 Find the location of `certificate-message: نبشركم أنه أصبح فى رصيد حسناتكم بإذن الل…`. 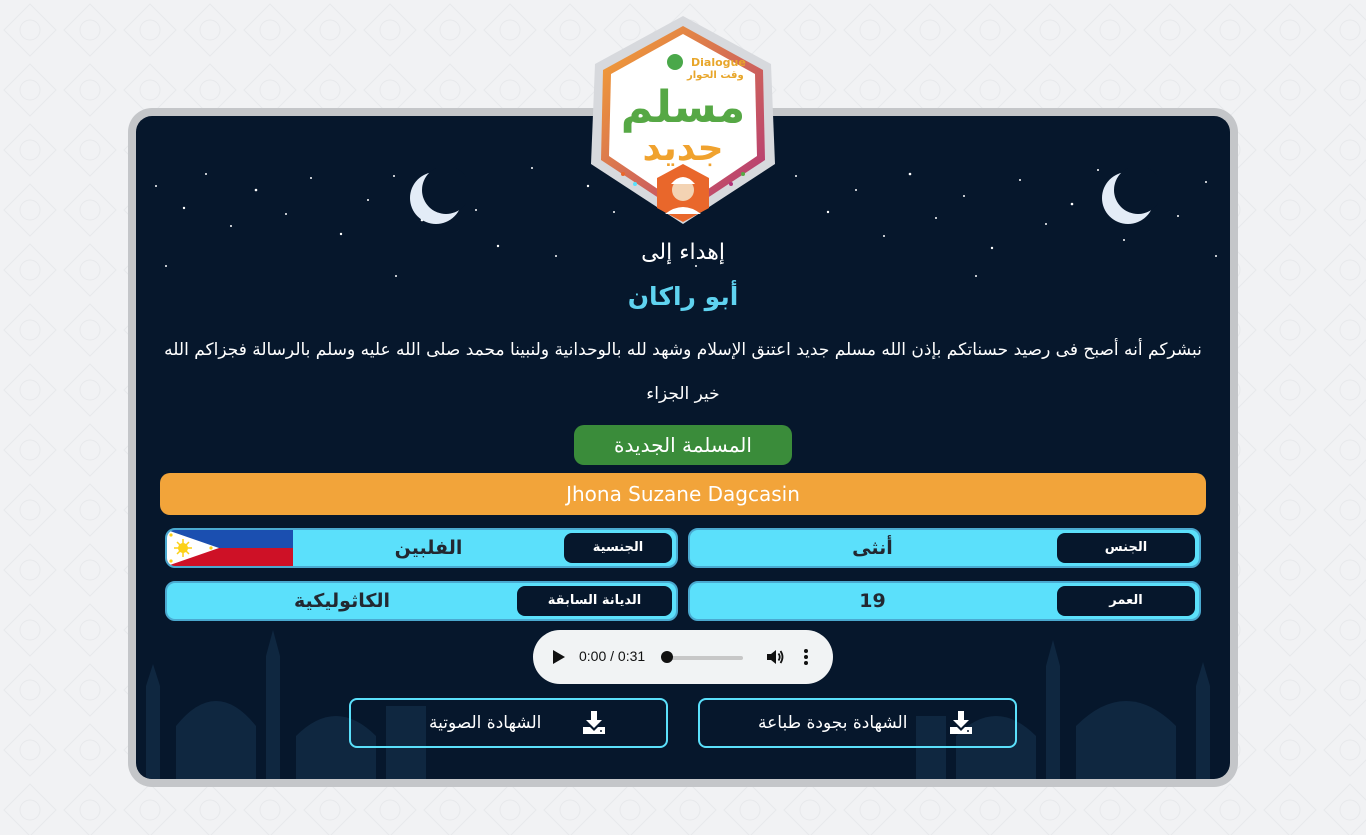

certificate-message: نبشركم أنه أصبح فى رصيد حسناتكم بإذن الل… is located at coordinates (683, 372).